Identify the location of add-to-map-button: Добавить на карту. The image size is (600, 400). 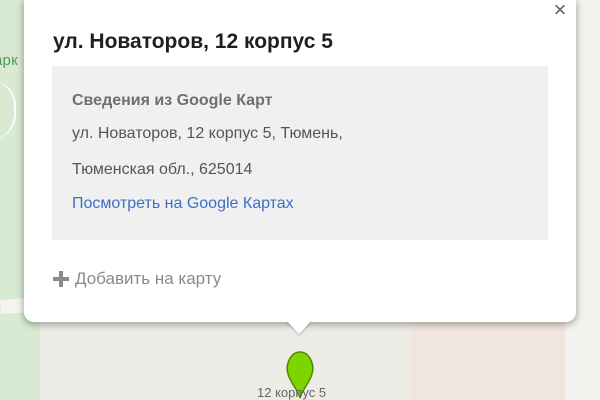
(137, 279).